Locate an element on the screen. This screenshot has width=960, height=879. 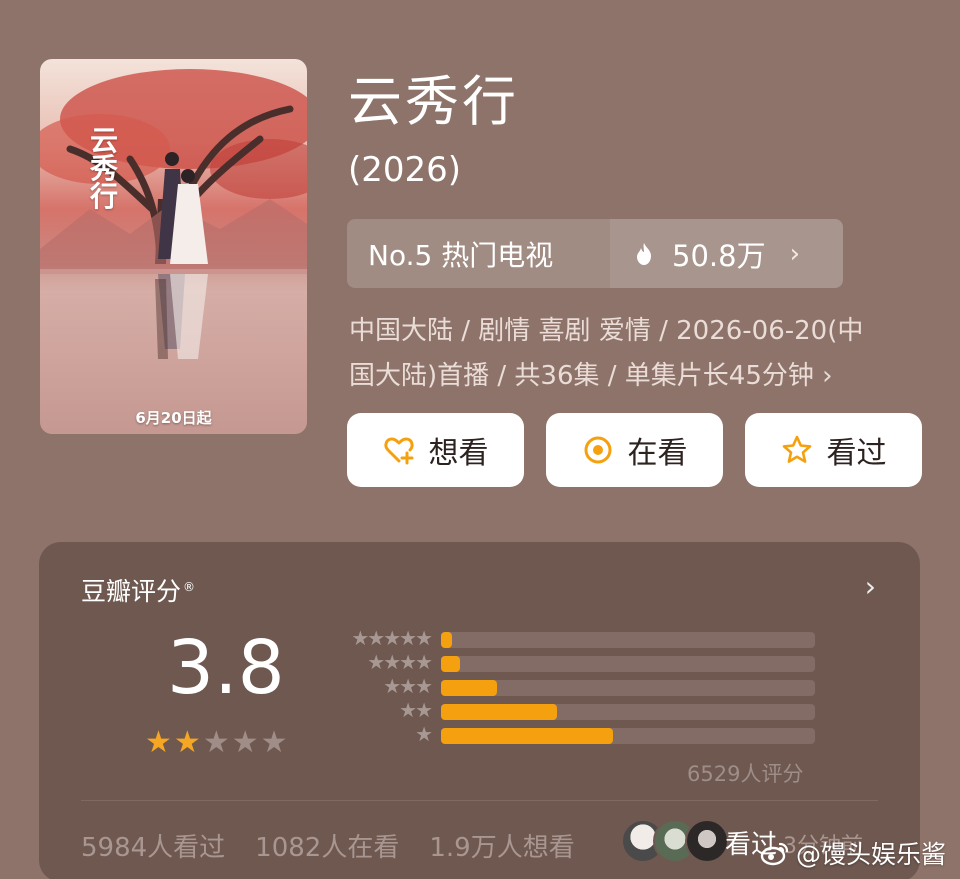
divider is located at coordinates (479, 800).